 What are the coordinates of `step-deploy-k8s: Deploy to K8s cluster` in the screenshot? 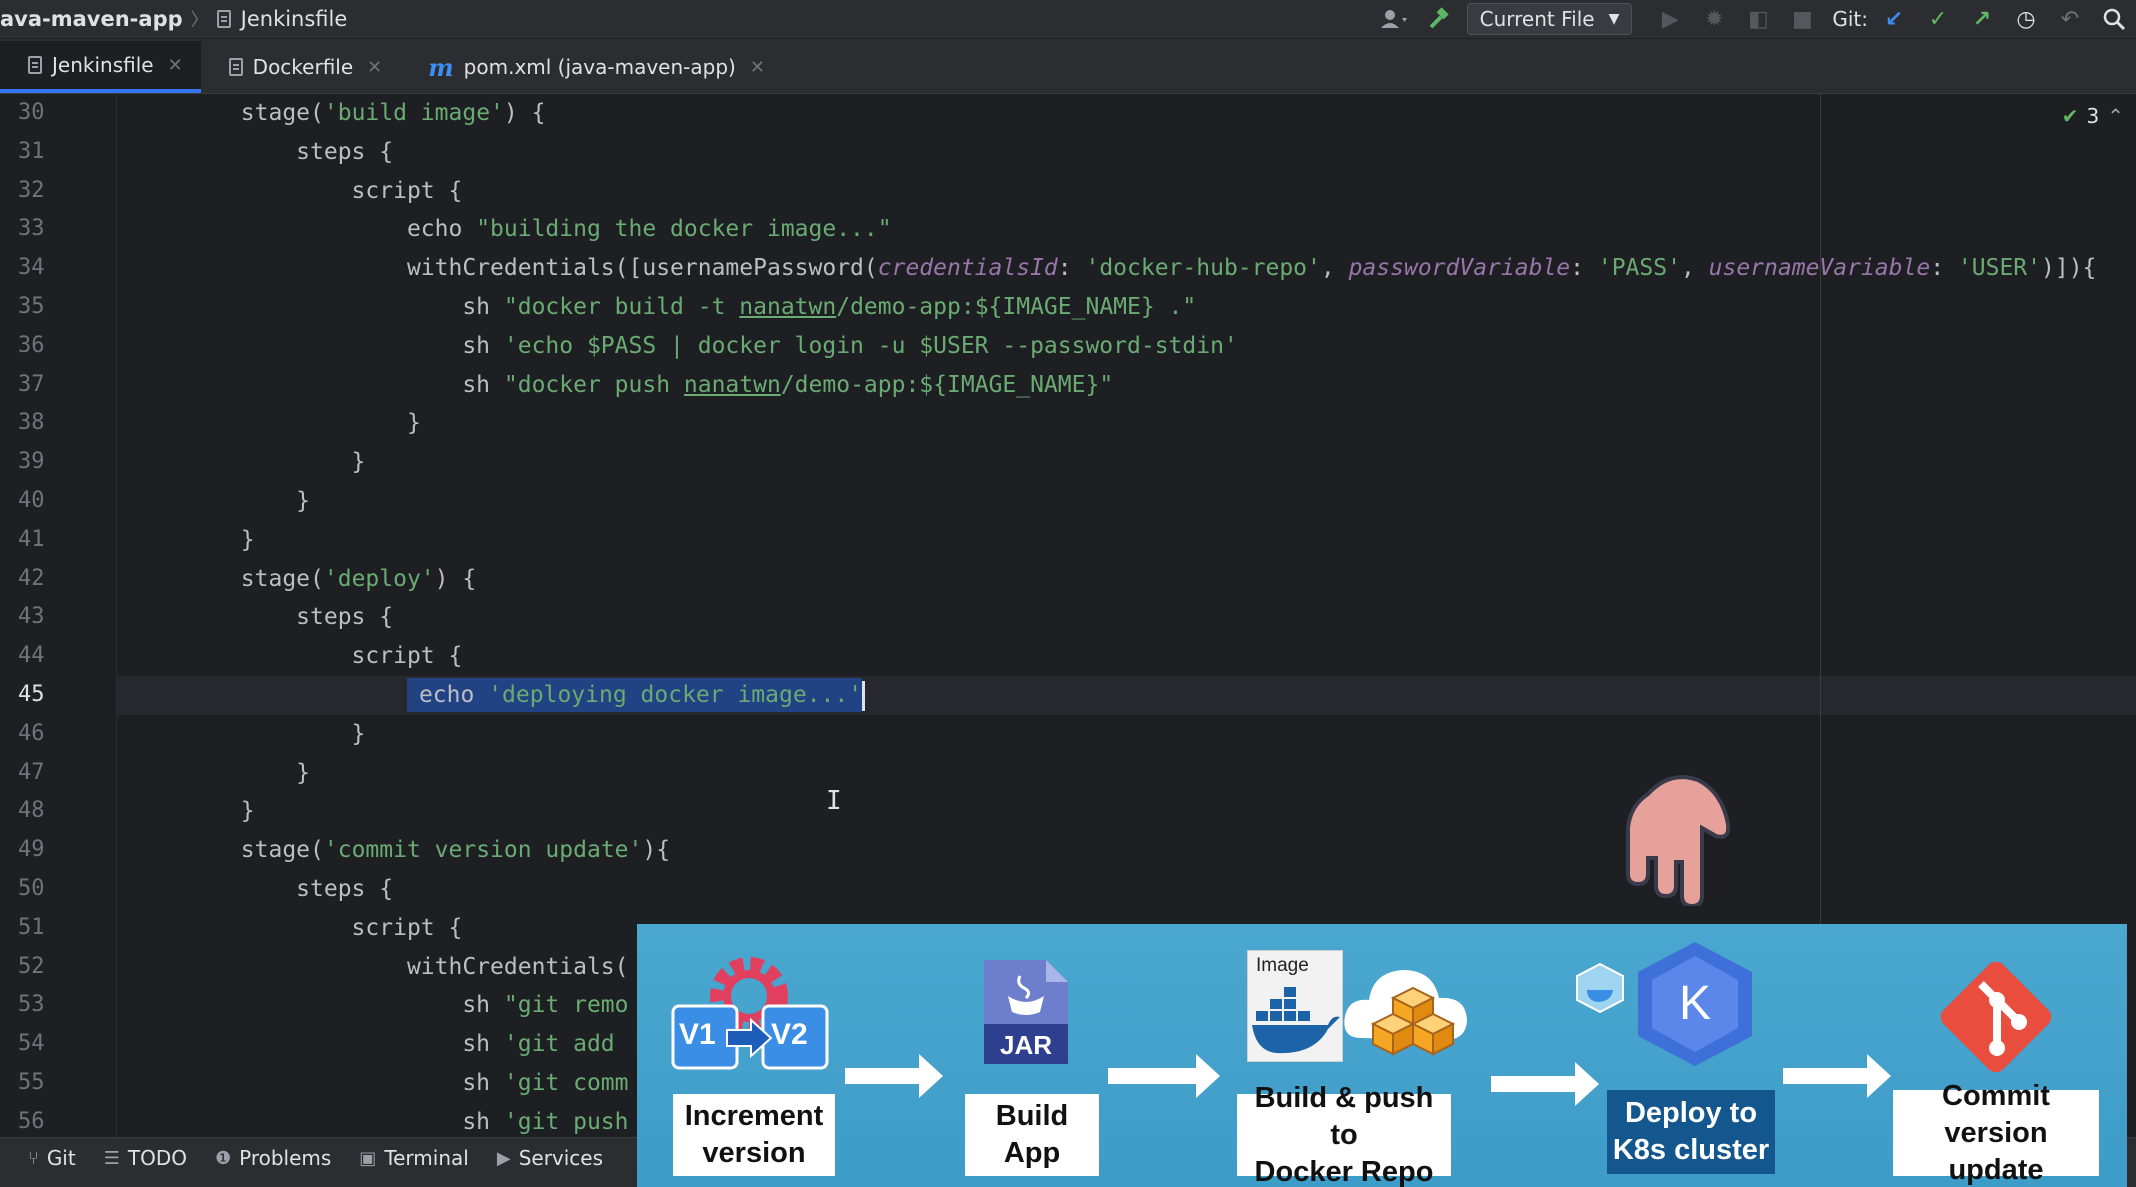 It's located at (1691, 1132).